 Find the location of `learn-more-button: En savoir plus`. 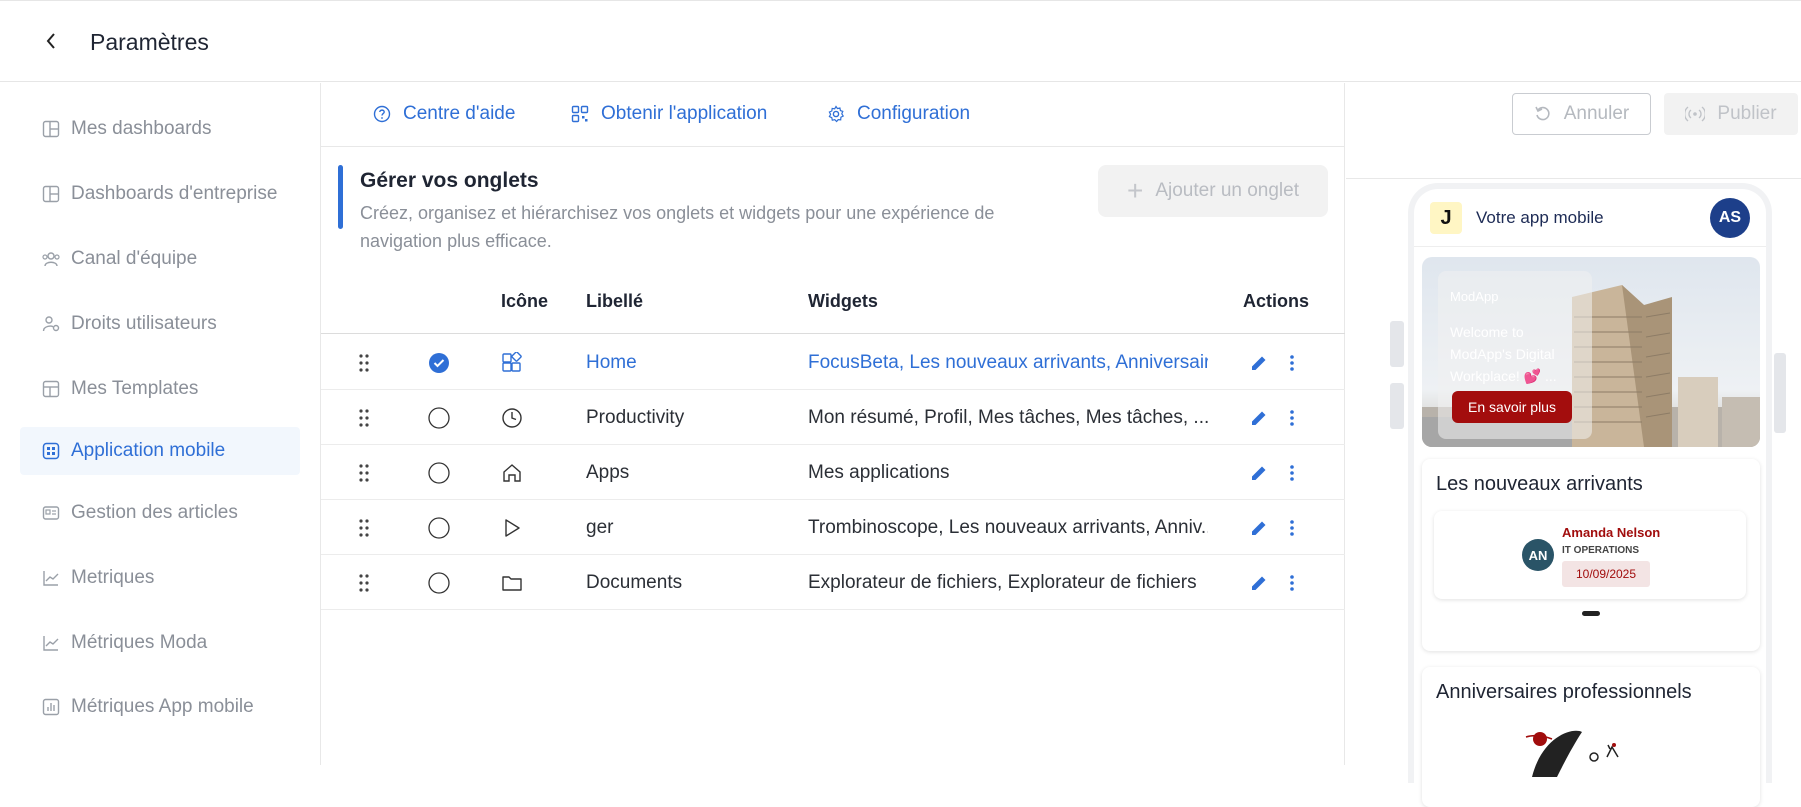

learn-more-button: En savoir plus is located at coordinates (1512, 407).